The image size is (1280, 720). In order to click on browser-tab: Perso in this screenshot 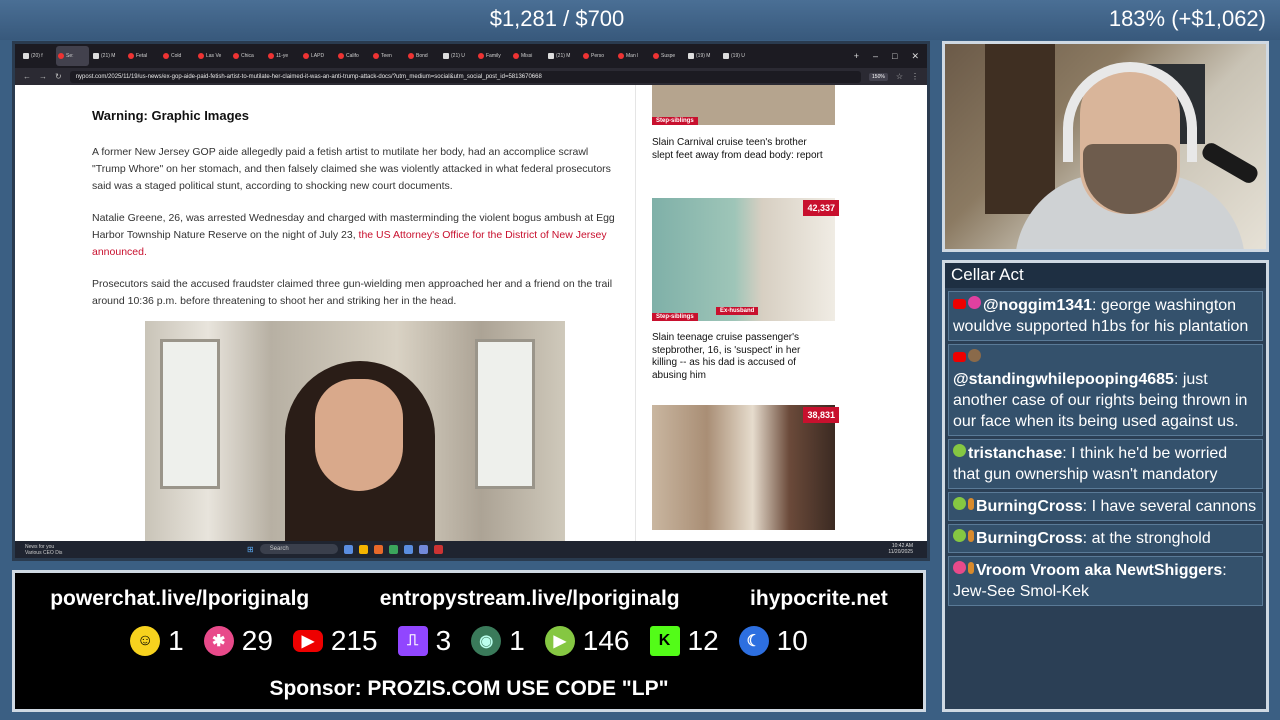, I will do `click(597, 56)`.